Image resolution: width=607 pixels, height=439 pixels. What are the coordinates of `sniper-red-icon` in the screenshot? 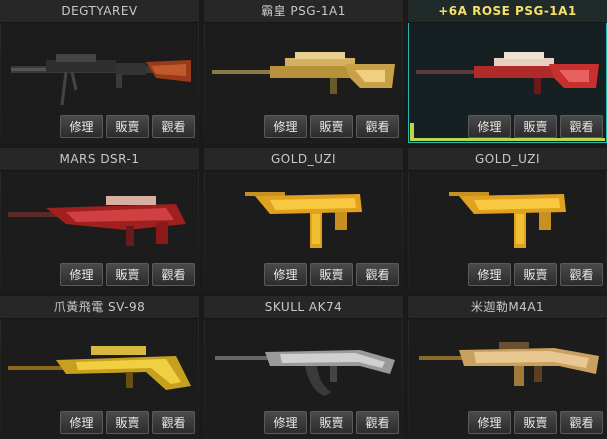 It's located at (97, 221).